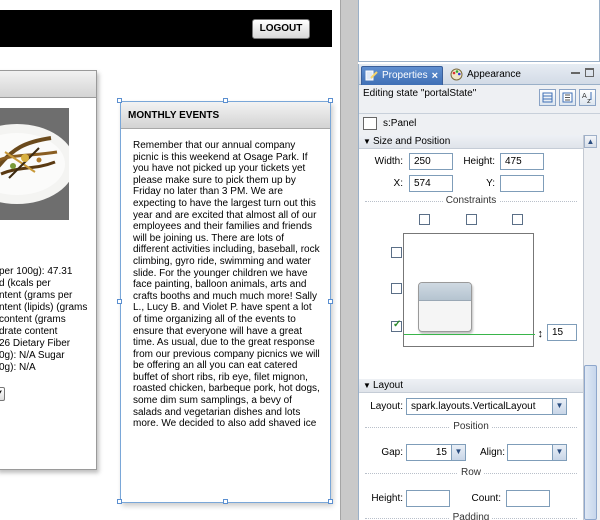 Image resolution: width=600 pixels, height=520 pixels. Describe the element at coordinates (575, 71) in the screenshot. I see `minimize-icon` at that location.